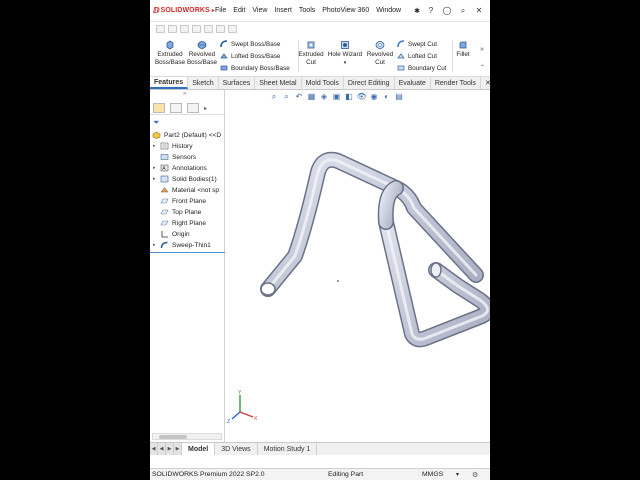  What do you see at coordinates (188, 135) in the screenshot?
I see `tree-root-part: Part2 (Default) <<D` at bounding box center [188, 135].